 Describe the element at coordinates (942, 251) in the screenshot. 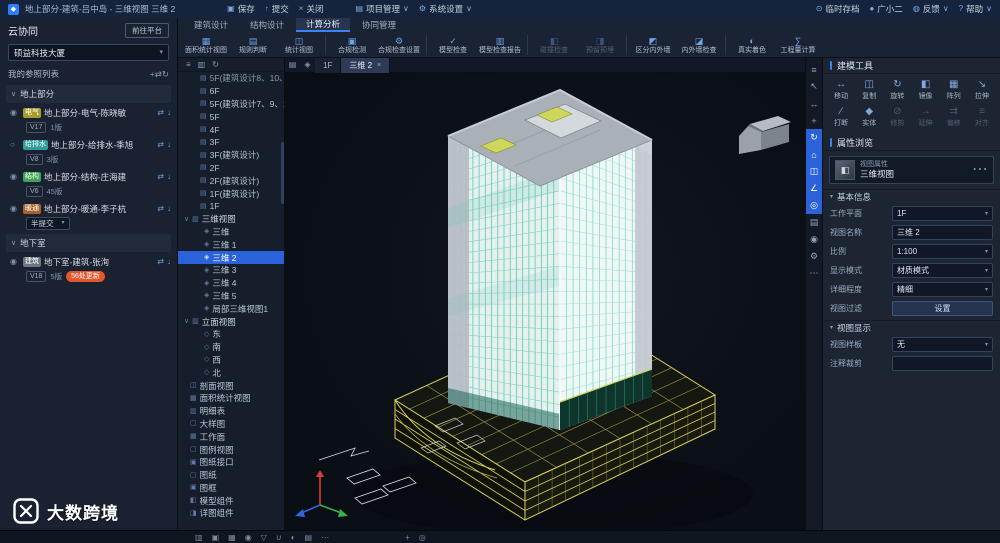

I see `property-select: 1:100 ▾` at that location.